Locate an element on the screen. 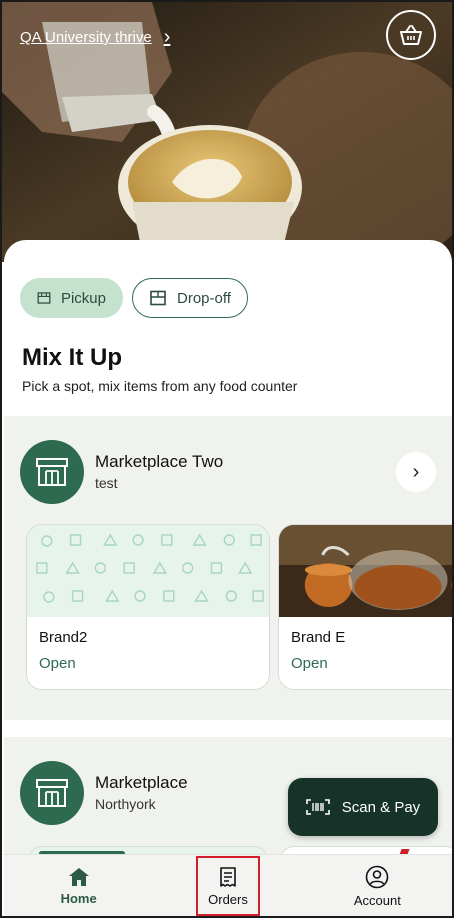  account-icon is located at coordinates (377, 877).